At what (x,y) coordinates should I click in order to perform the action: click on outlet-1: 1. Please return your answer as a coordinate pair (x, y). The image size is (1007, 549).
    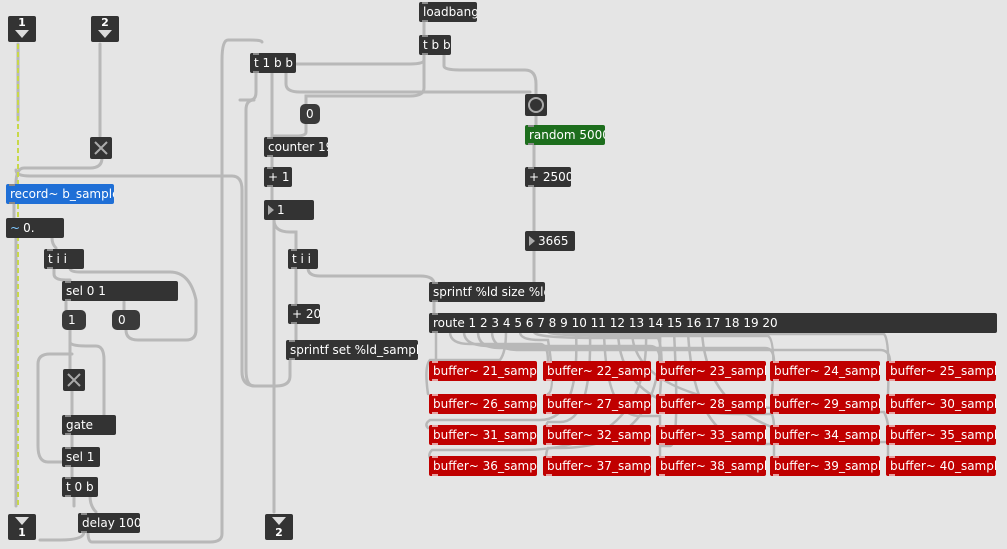
    Looking at the image, I should click on (22, 527).